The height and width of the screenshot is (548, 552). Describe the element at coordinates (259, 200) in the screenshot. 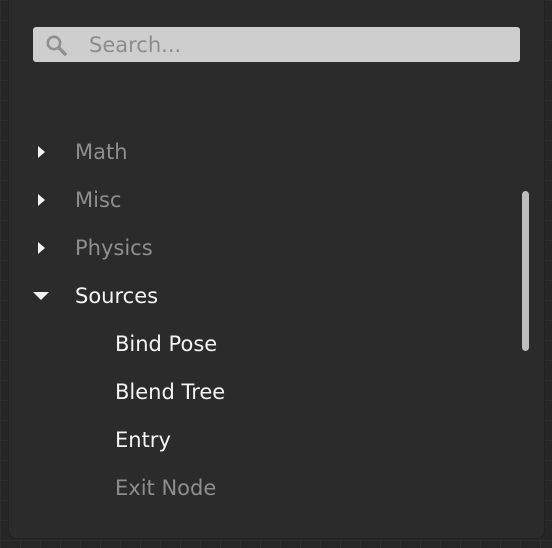

I see `tree-category-misc: Misc` at that location.